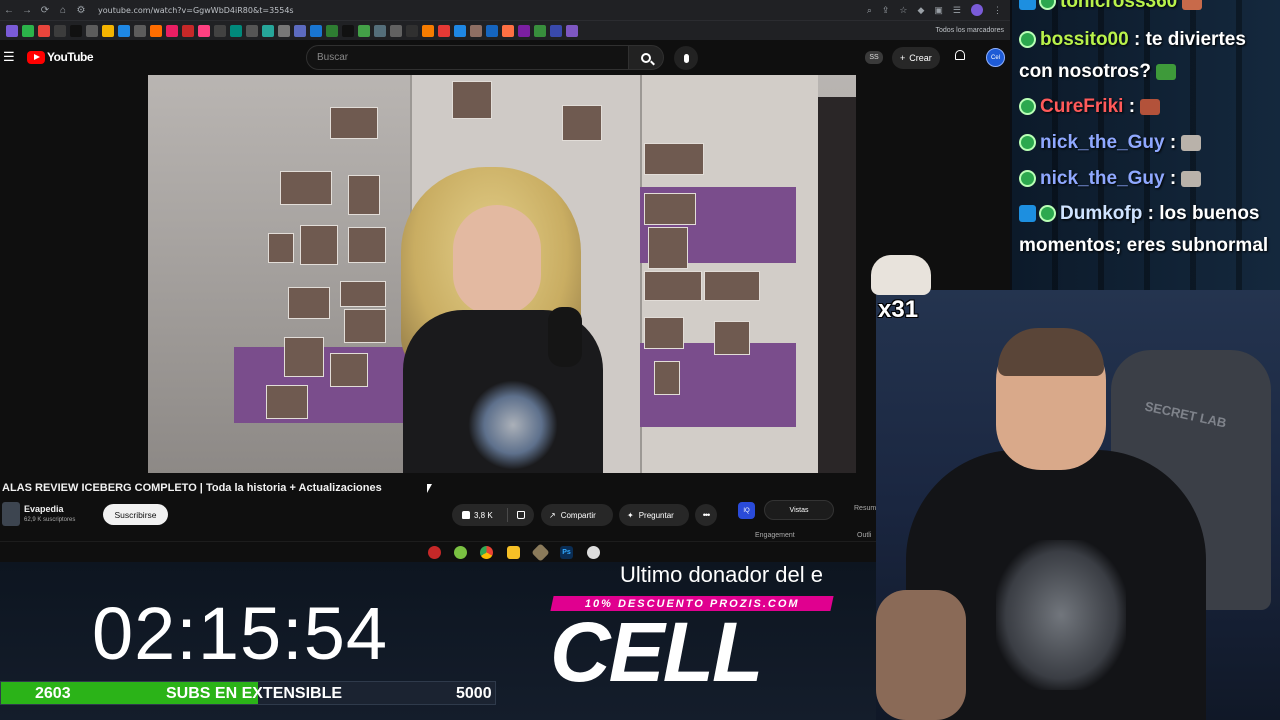  What do you see at coordinates (81, 10) in the screenshot?
I see `site-info-icon: ⚙` at bounding box center [81, 10].